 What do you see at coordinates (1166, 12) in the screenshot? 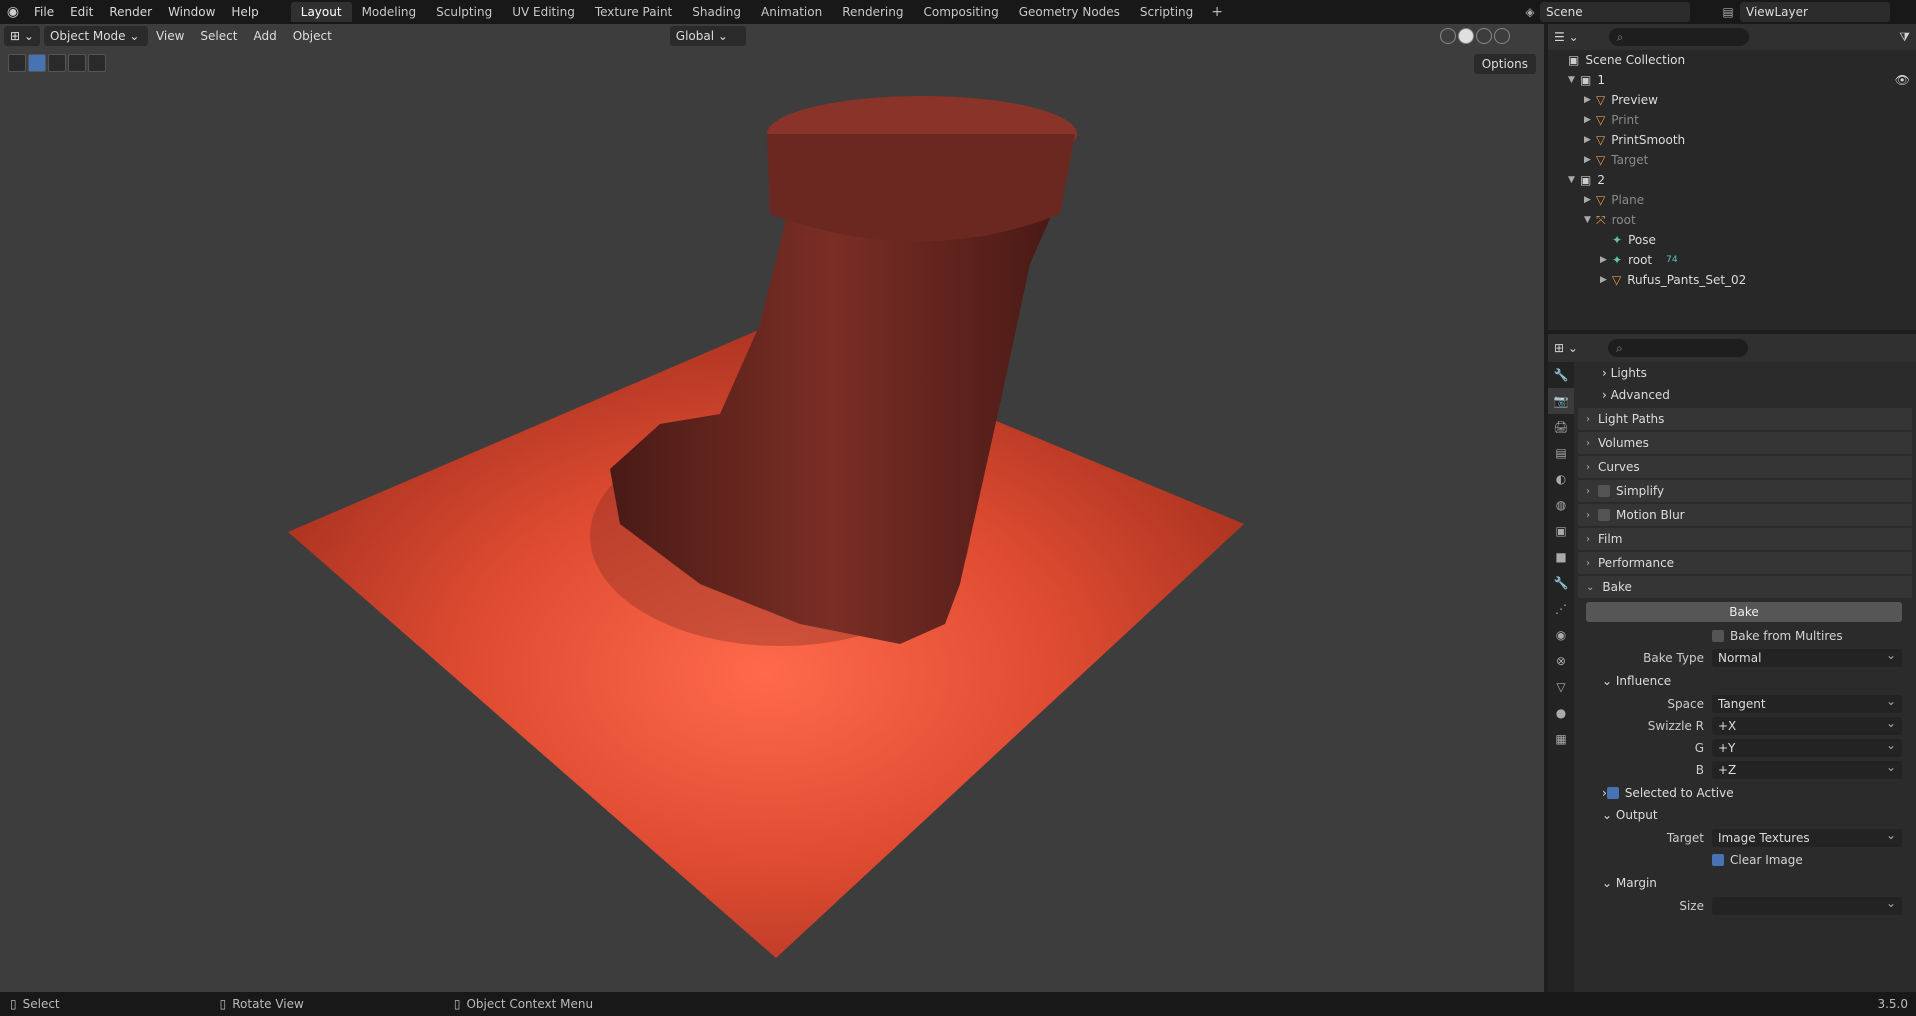
I see `tab-scripting: Scripting` at bounding box center [1166, 12].